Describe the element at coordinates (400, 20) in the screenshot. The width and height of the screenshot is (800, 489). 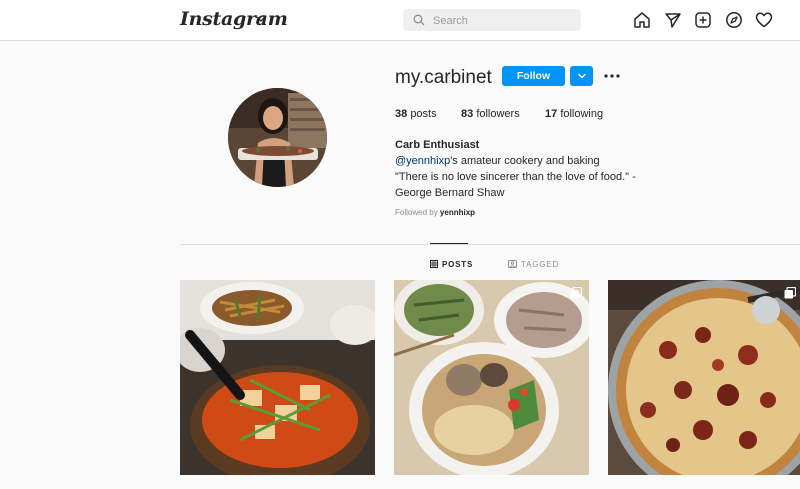
I see `top-nav-bar: Instagram` at that location.